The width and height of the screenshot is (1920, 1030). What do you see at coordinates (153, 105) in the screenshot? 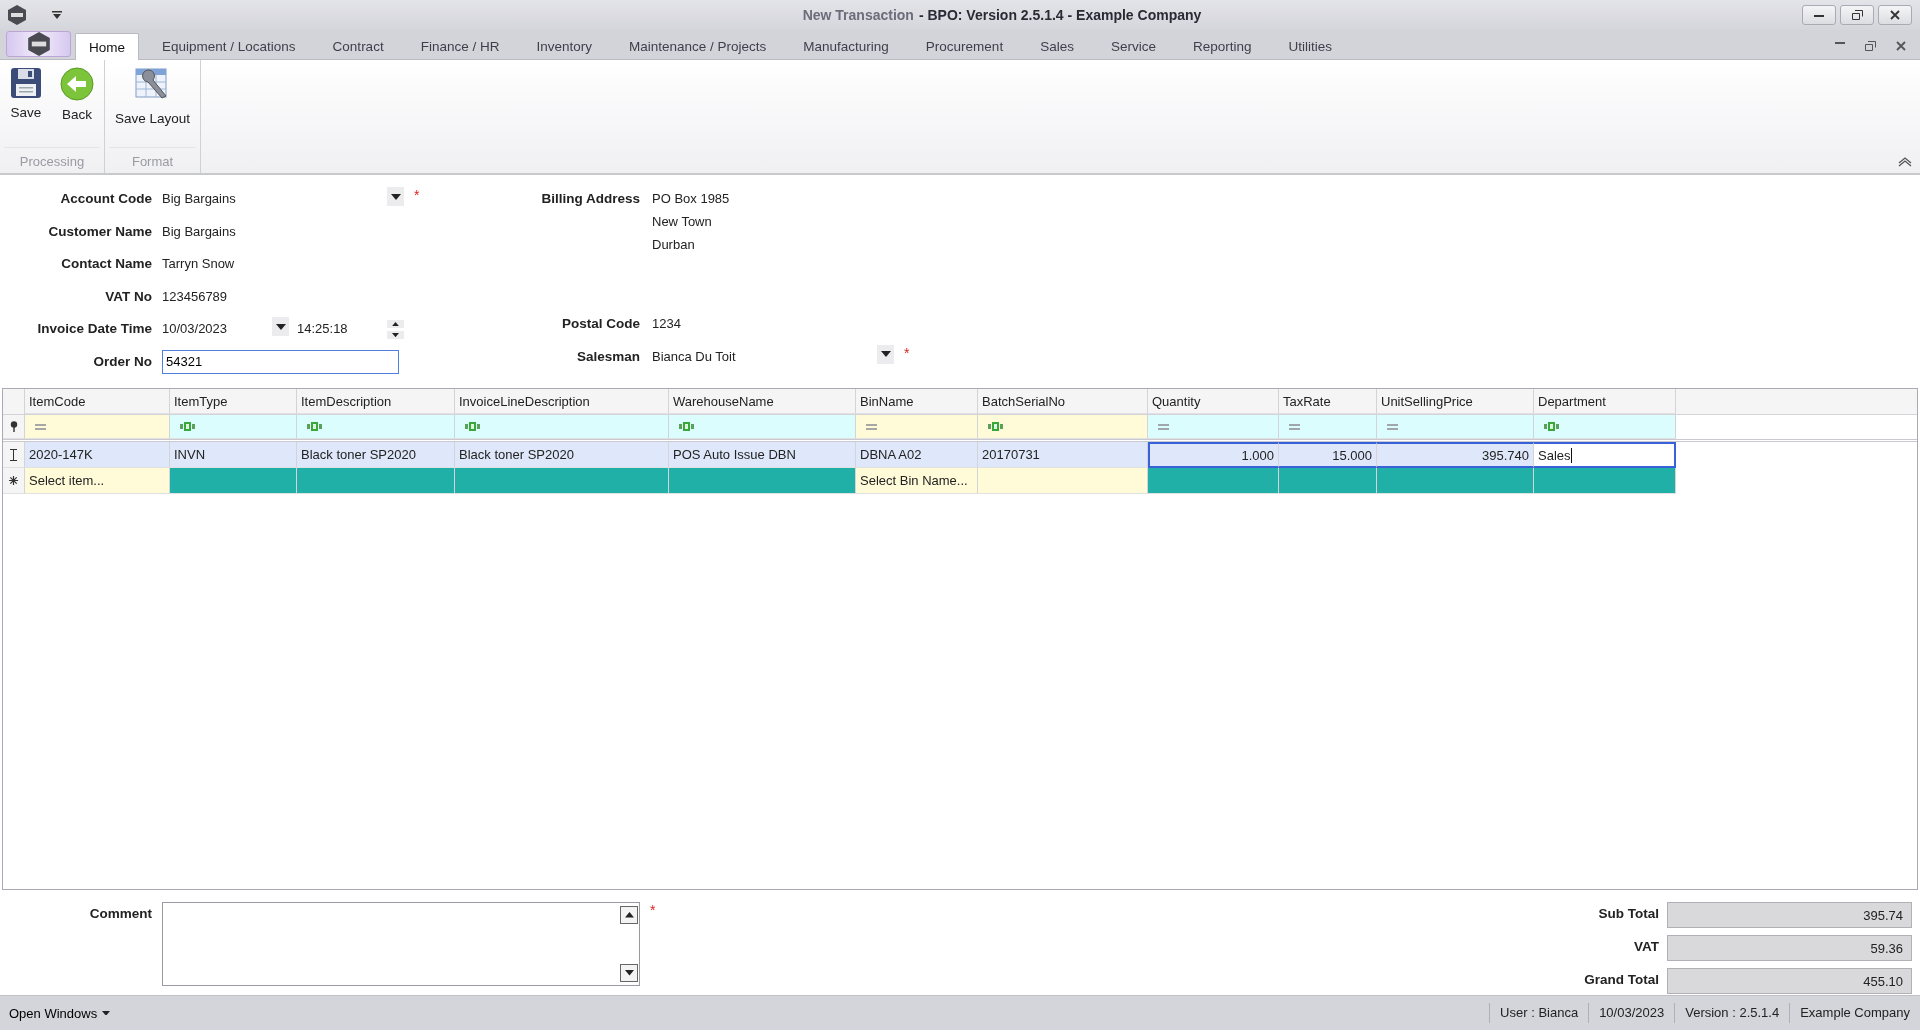
I see `ribbon-button: Save Layout` at bounding box center [153, 105].